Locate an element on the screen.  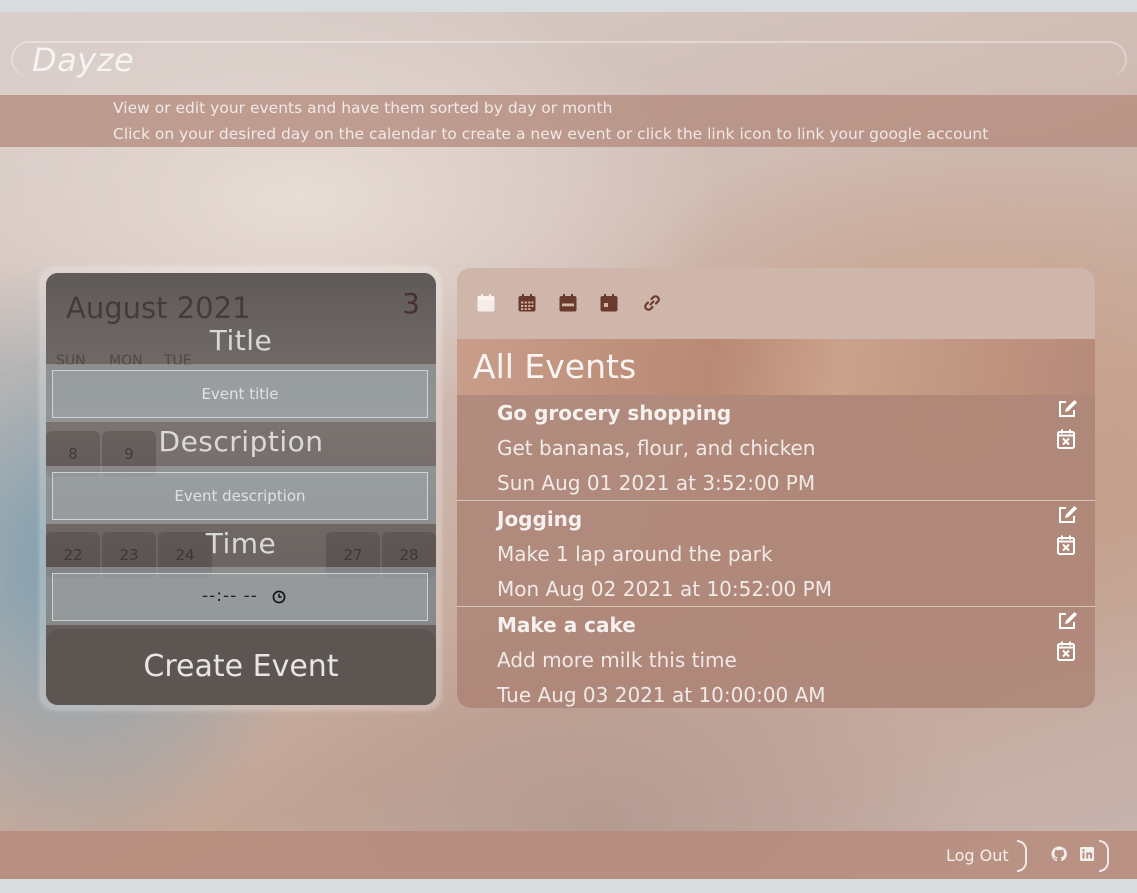
calendar-selected-day: 3 is located at coordinates (411, 303).